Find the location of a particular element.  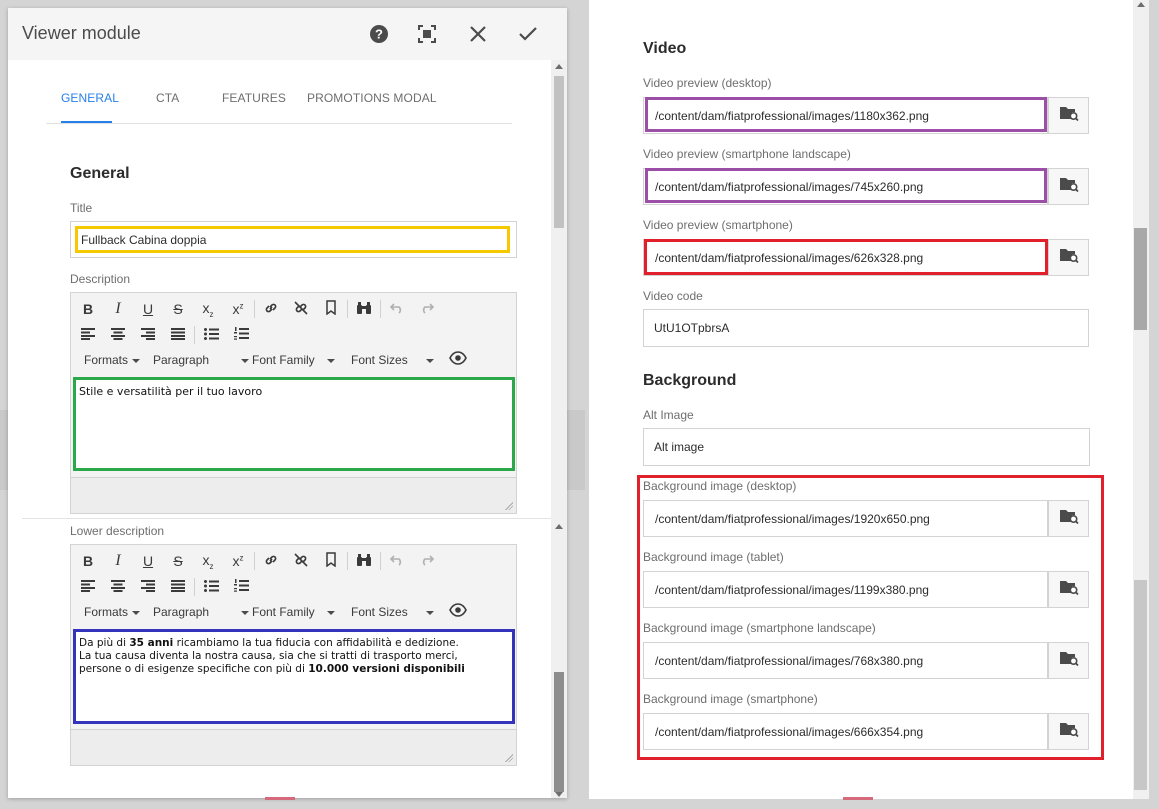

done-button is located at coordinates (528, 34).